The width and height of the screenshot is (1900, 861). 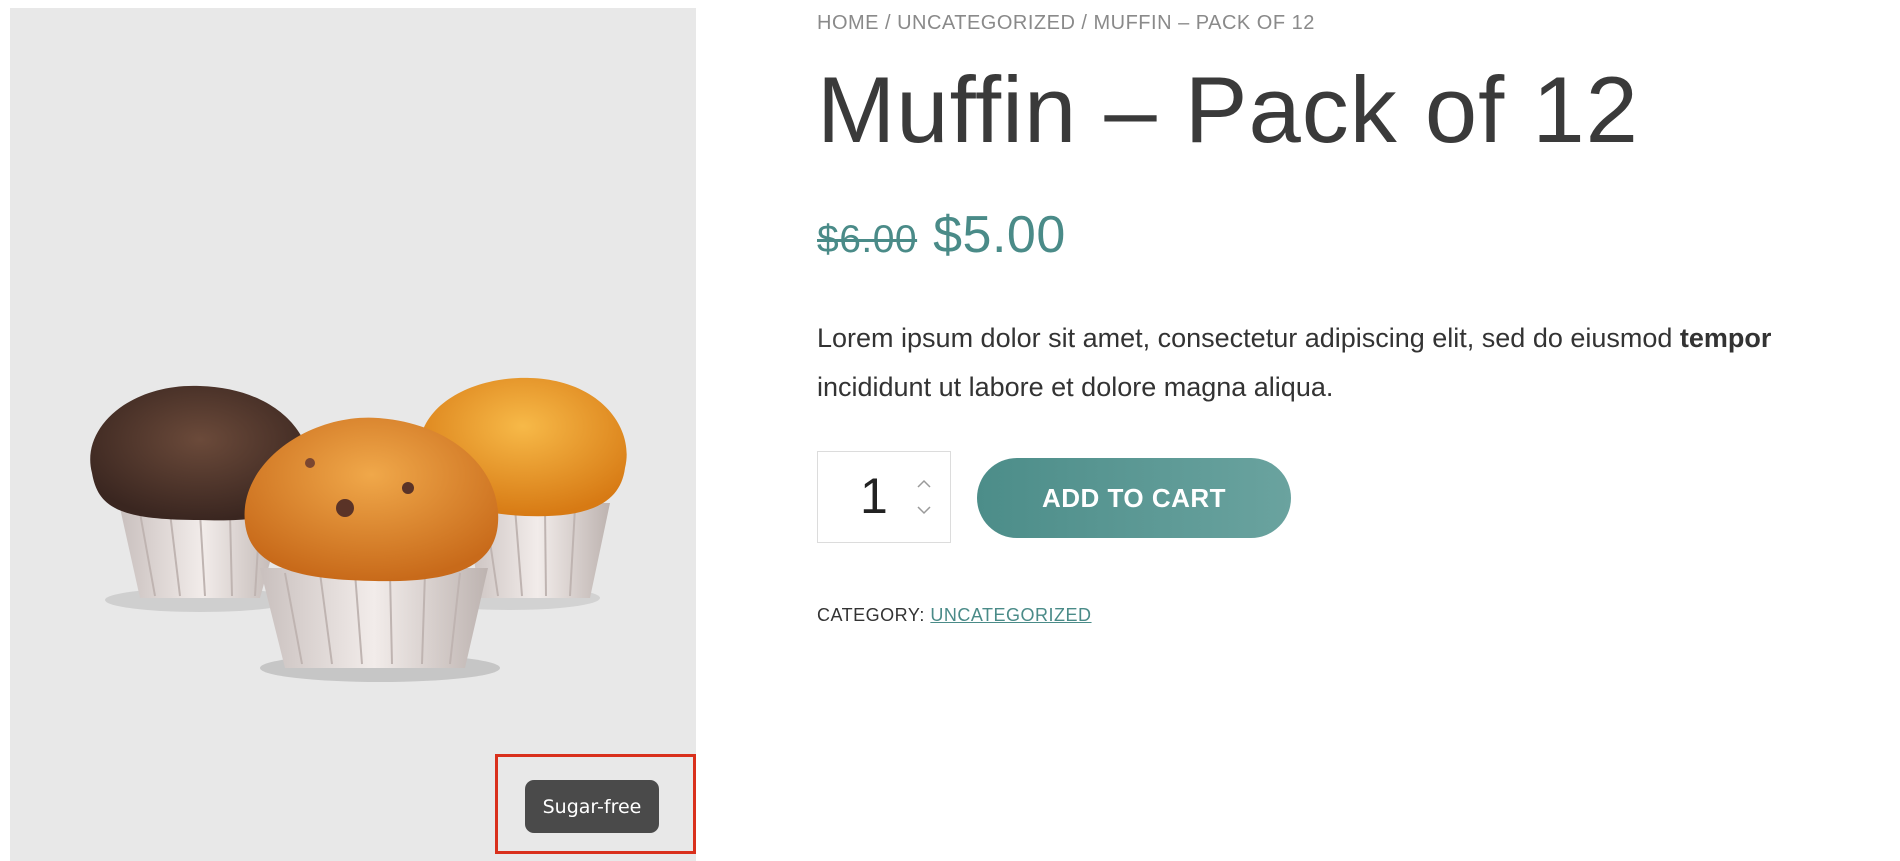 I want to click on chevron-down-icon, so click(x=924, y=510).